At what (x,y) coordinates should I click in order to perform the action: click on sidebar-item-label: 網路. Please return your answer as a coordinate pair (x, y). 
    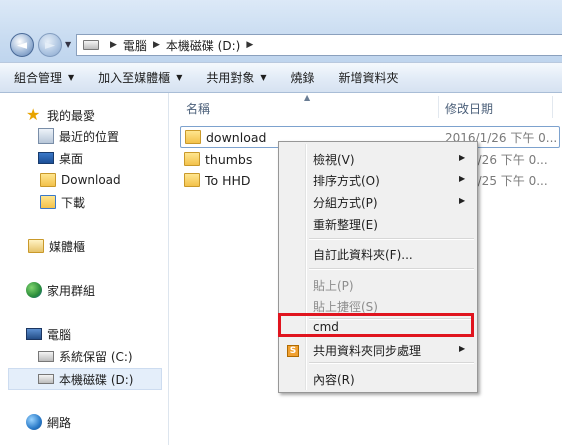
    Looking at the image, I should click on (59, 422).